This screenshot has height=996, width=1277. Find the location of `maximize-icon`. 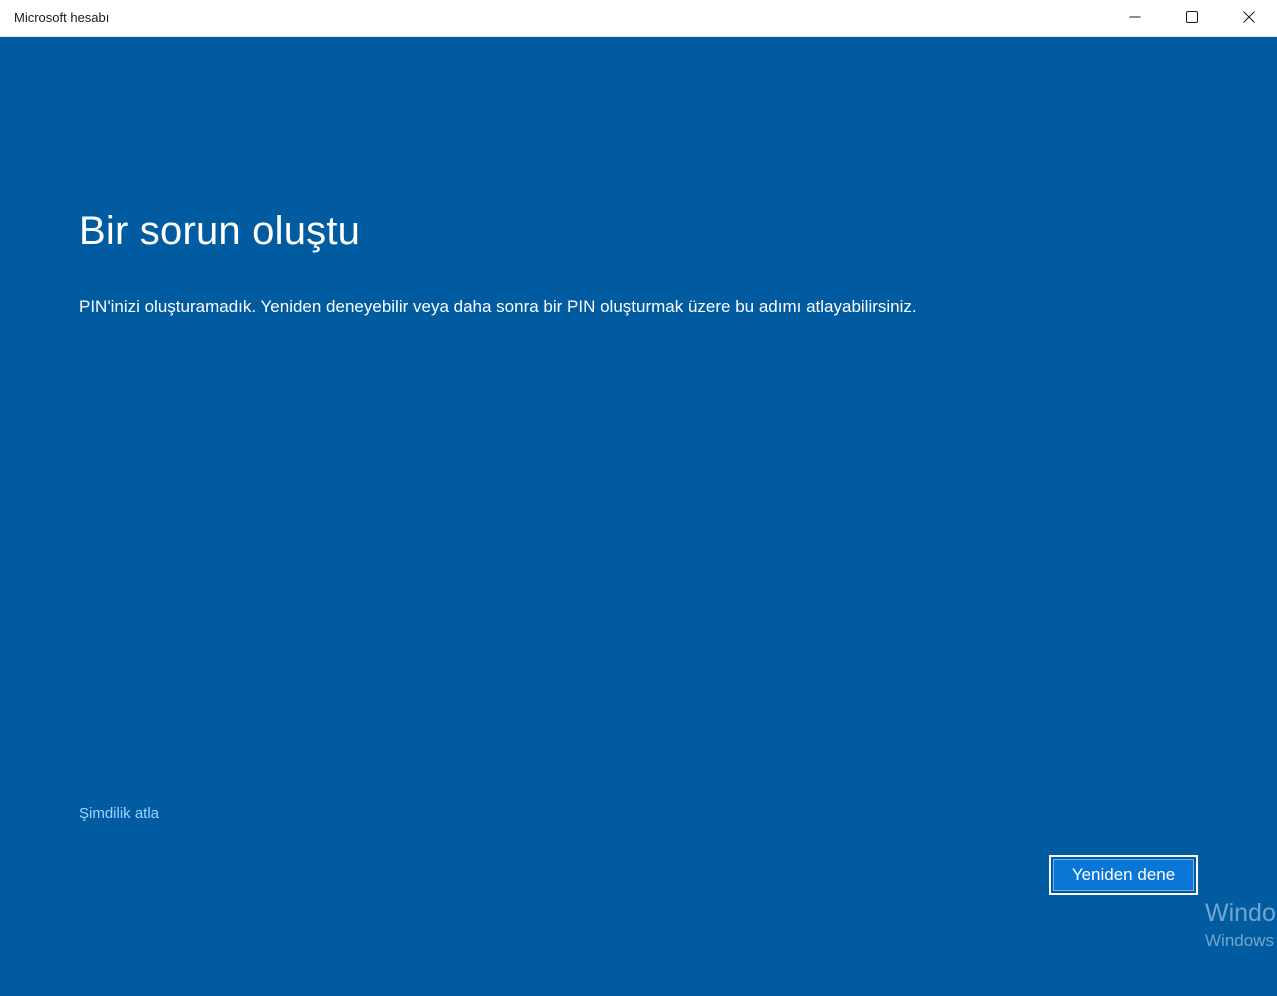

maximize-icon is located at coordinates (1191, 17).